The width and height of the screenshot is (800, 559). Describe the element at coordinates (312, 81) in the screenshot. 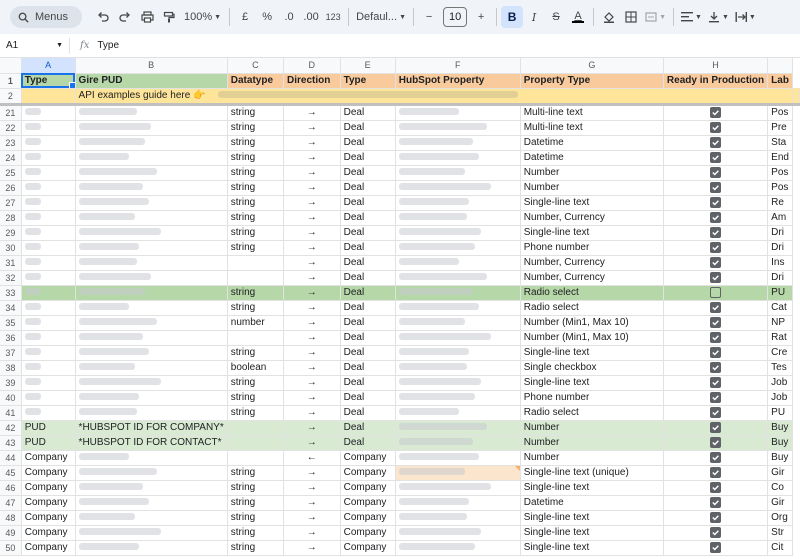

I see `header-direction: Direction` at that location.